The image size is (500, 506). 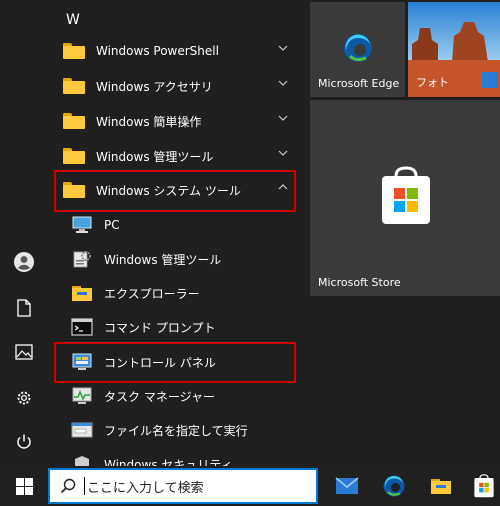 I want to click on app-item-control-panel: コントロール パネル, so click(x=183, y=362).